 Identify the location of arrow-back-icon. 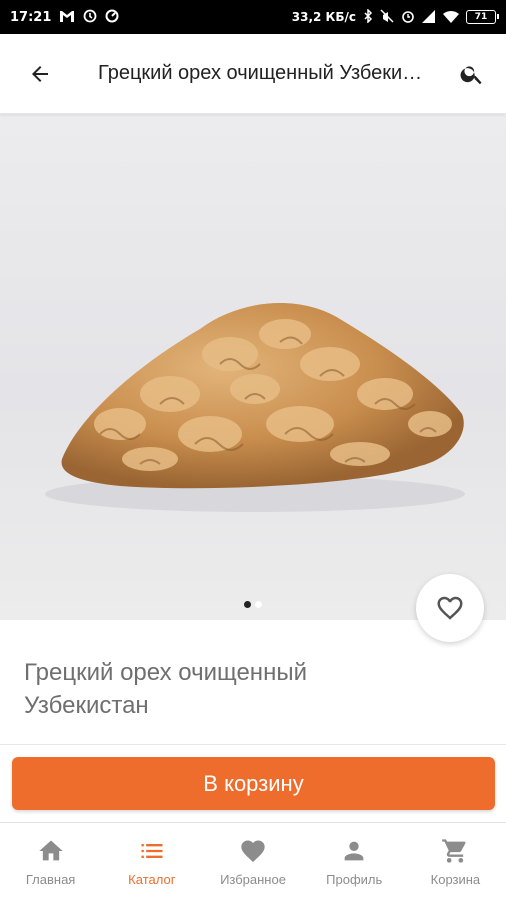
(40, 73).